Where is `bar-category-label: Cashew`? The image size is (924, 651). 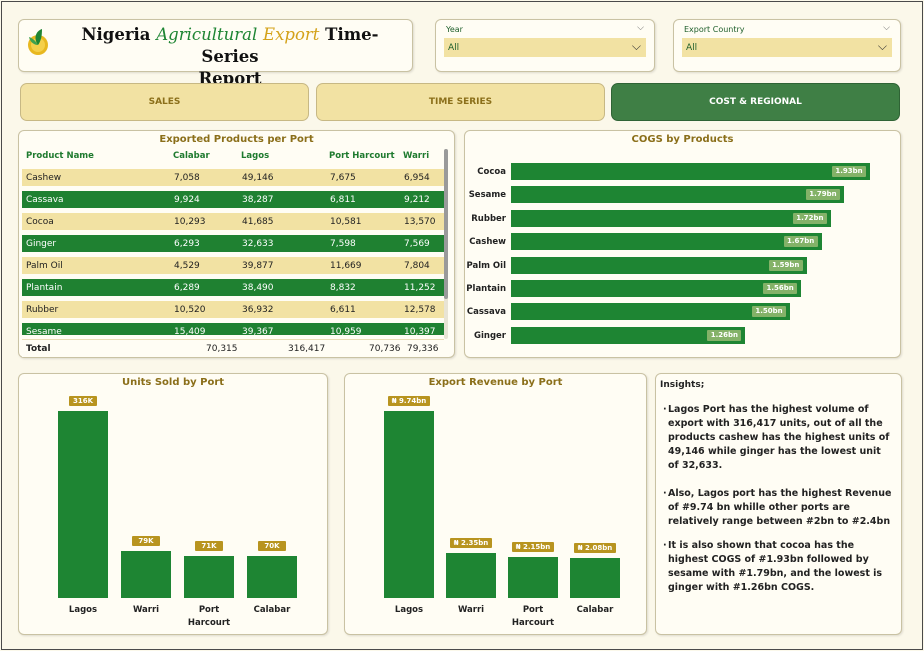 bar-category-label: Cashew is located at coordinates (487, 242).